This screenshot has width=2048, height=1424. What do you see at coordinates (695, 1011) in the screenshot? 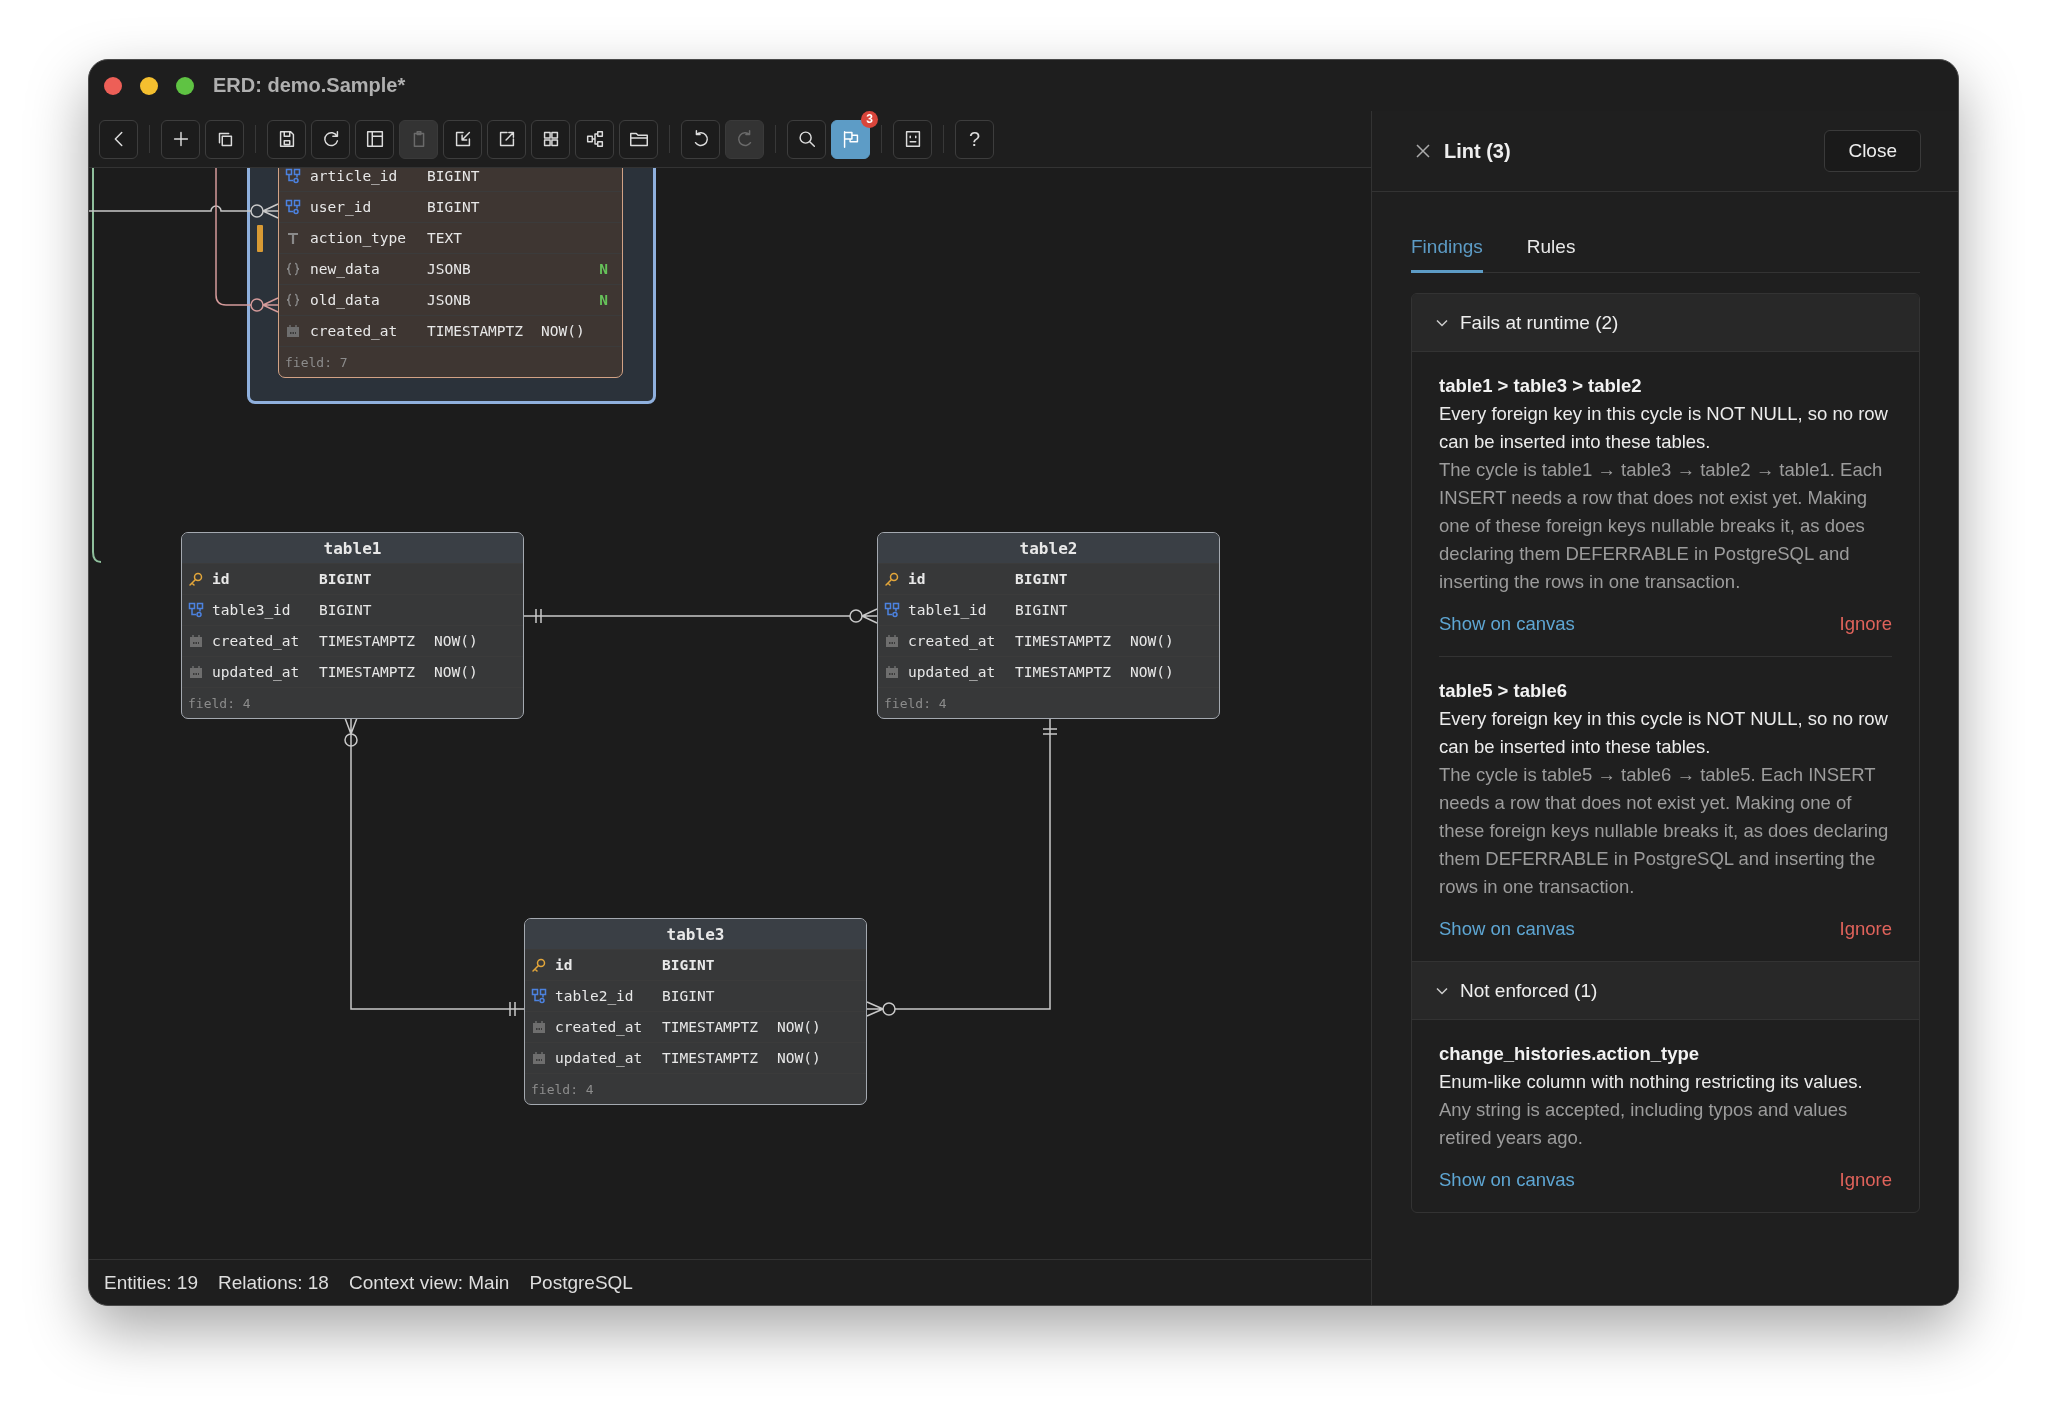
I see `table-card: table3 id BIGINT table2_id BIGINT created_at TIMESTAMPTZ NOW() updated_at TIMESTAMPTZ NOW() field: 4` at bounding box center [695, 1011].